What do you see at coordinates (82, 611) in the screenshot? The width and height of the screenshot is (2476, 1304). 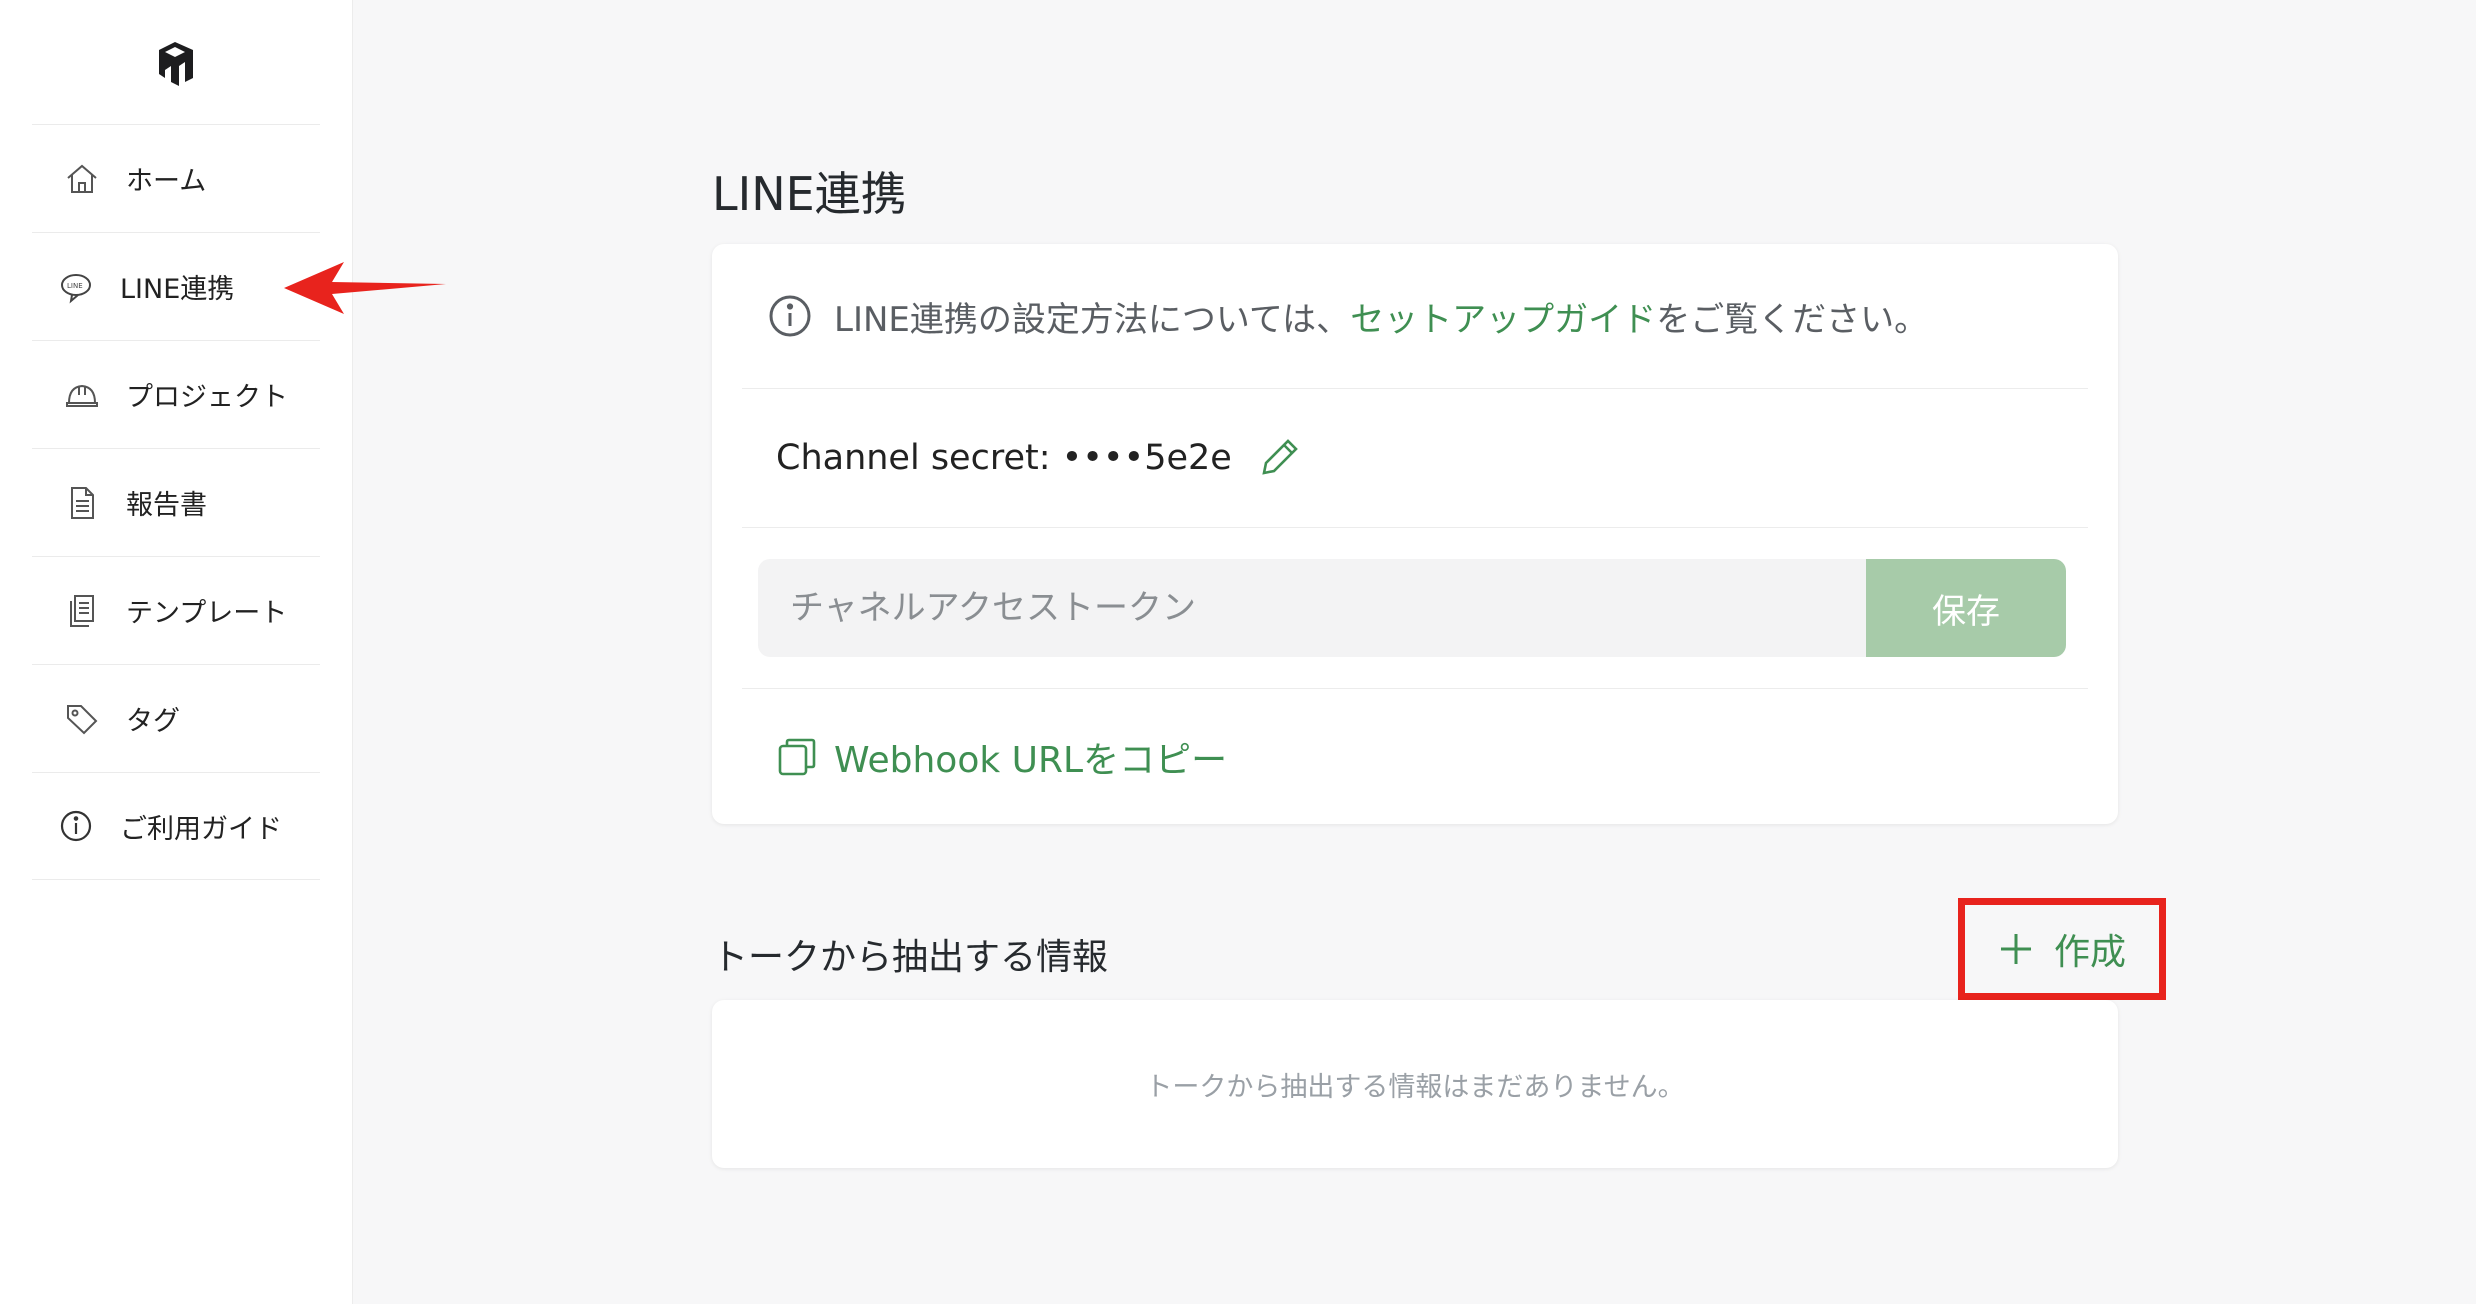 I see `template-icon` at bounding box center [82, 611].